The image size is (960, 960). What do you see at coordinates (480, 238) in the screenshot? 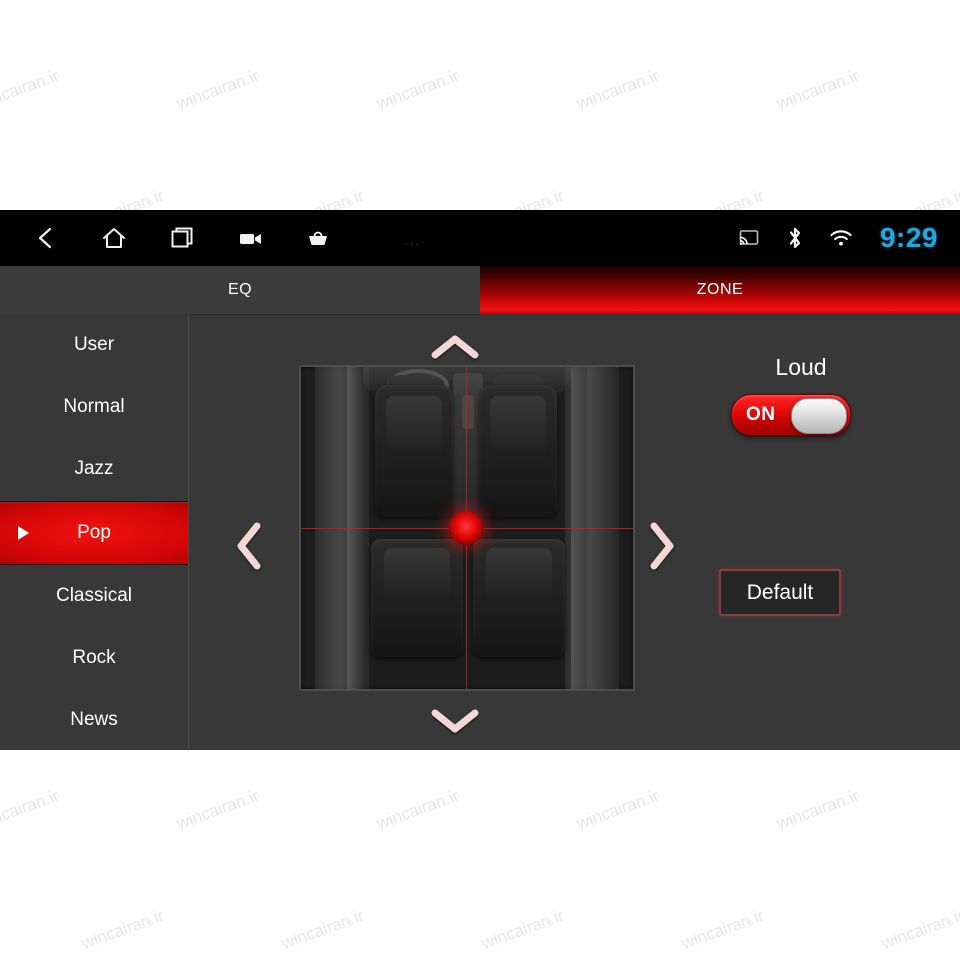
I see `status-bar: ··· 9:29` at bounding box center [480, 238].